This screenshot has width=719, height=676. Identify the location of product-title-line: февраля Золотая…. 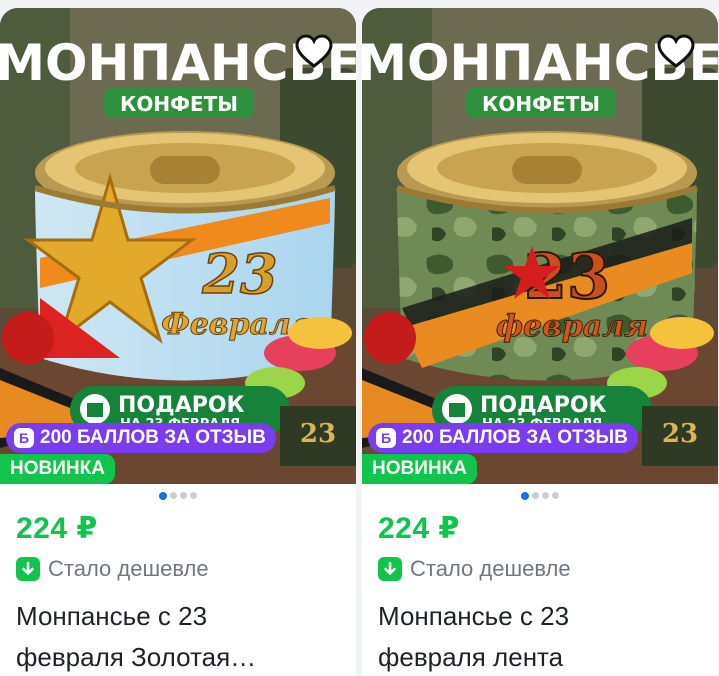
(136, 657).